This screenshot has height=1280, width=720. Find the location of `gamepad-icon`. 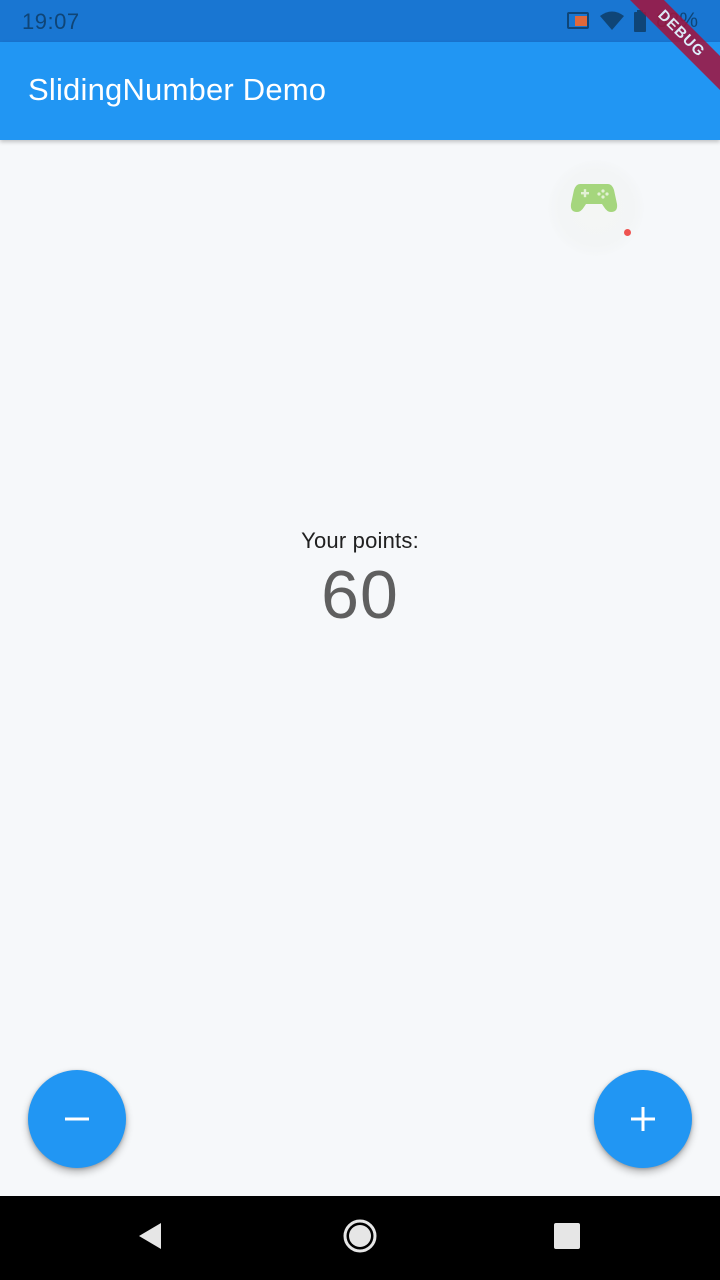

gamepad-icon is located at coordinates (594, 199).